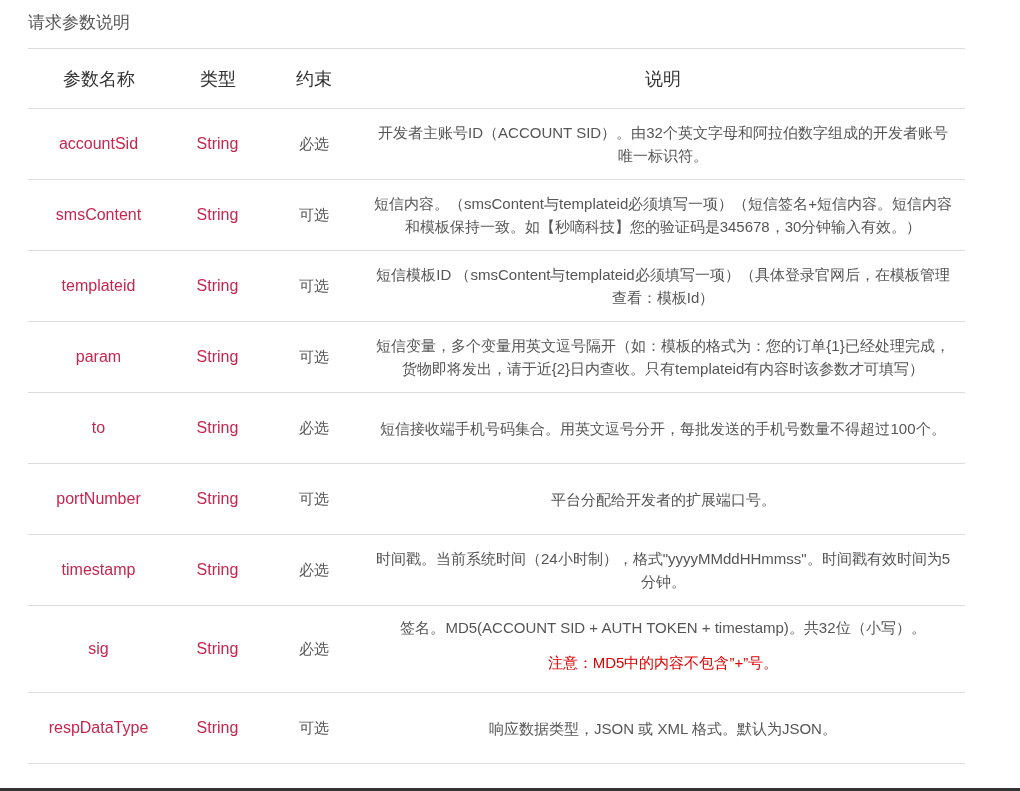 This screenshot has width=1020, height=791. Describe the element at coordinates (98, 569) in the screenshot. I see `param-name: timestamp` at that location.